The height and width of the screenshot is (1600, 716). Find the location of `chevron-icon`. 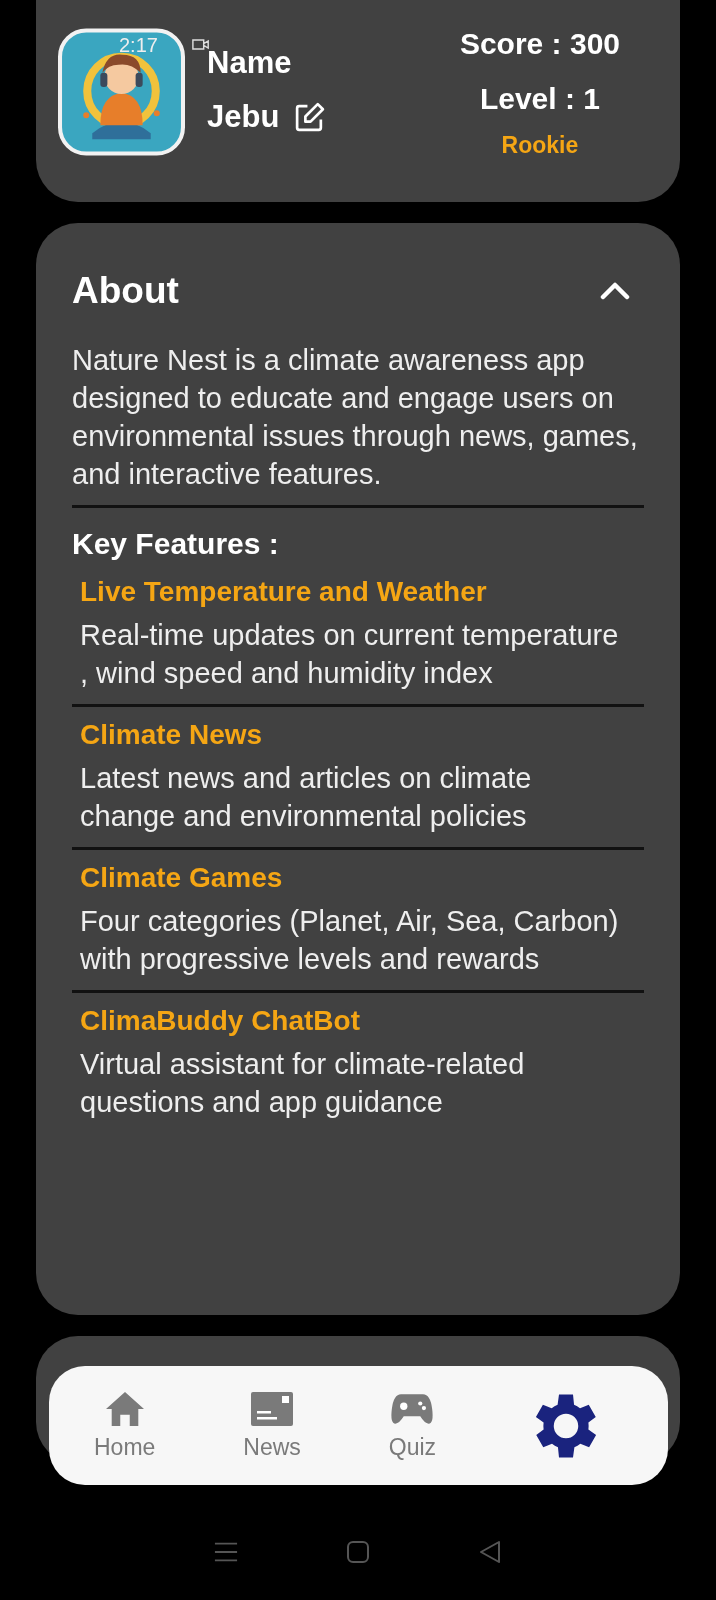

chevron-icon is located at coordinates (615, 291).